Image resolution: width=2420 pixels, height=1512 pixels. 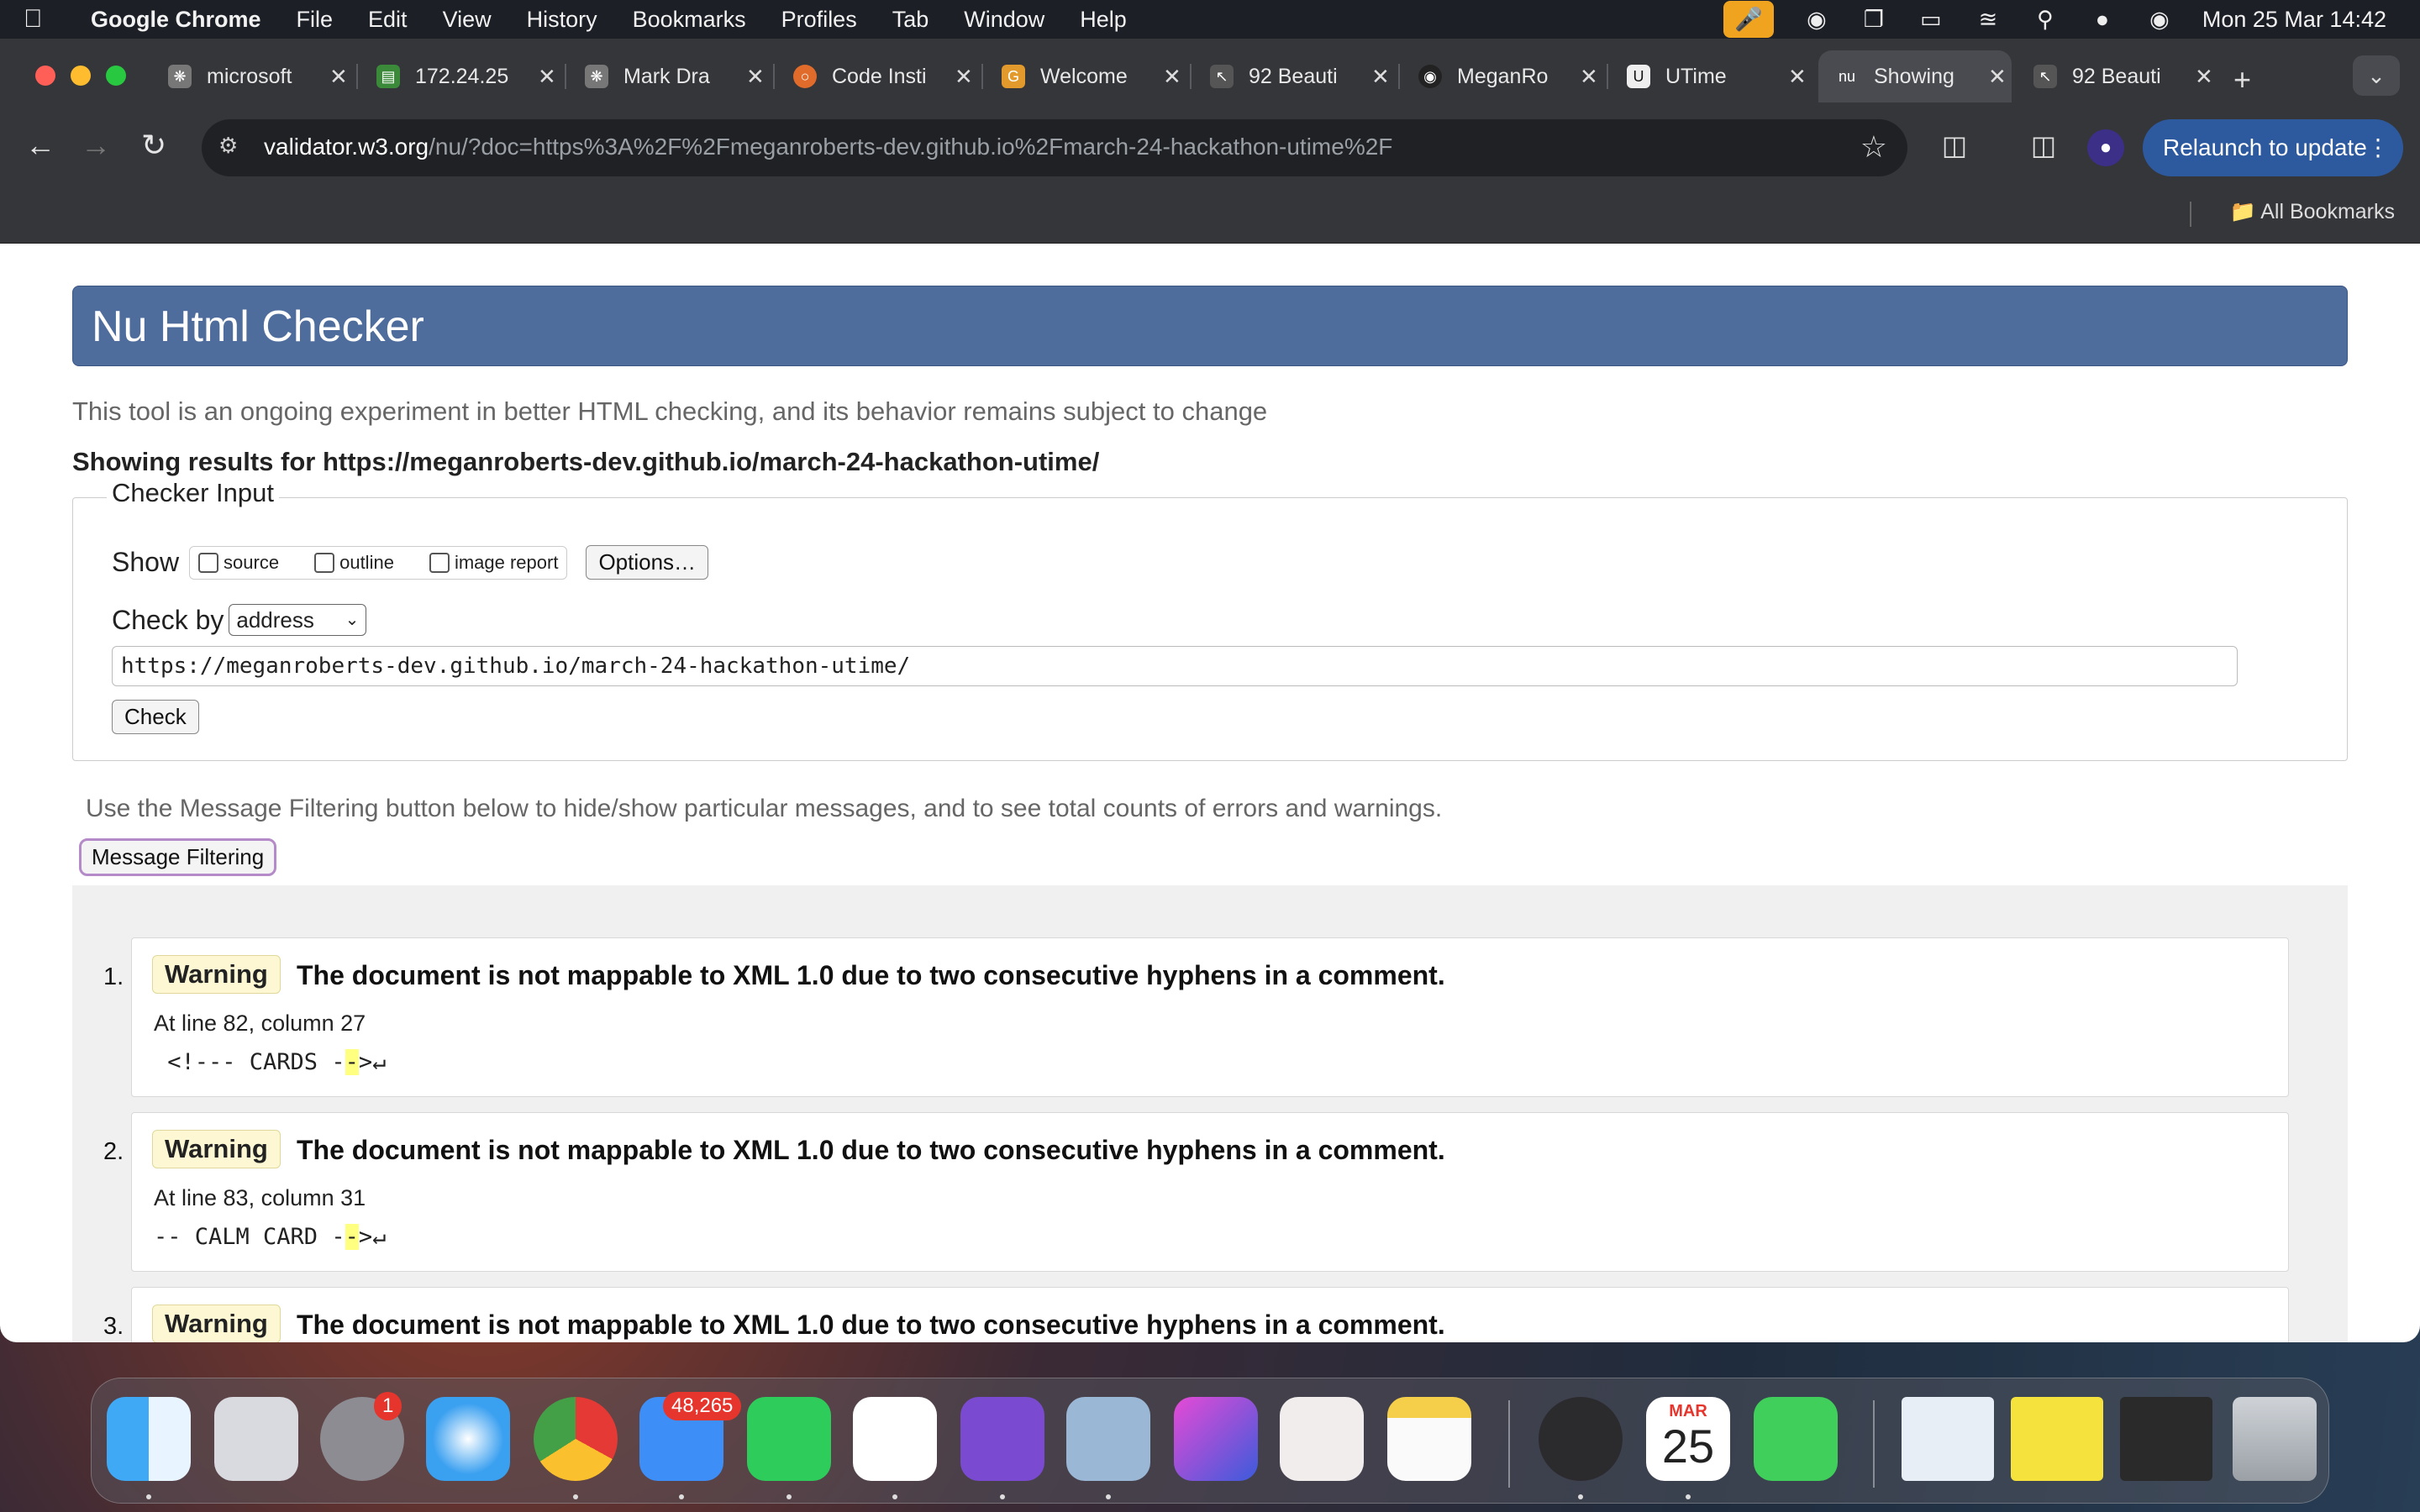 What do you see at coordinates (669, 76) in the screenshot?
I see `tab-2: ❋ Mark Dra ✕` at bounding box center [669, 76].